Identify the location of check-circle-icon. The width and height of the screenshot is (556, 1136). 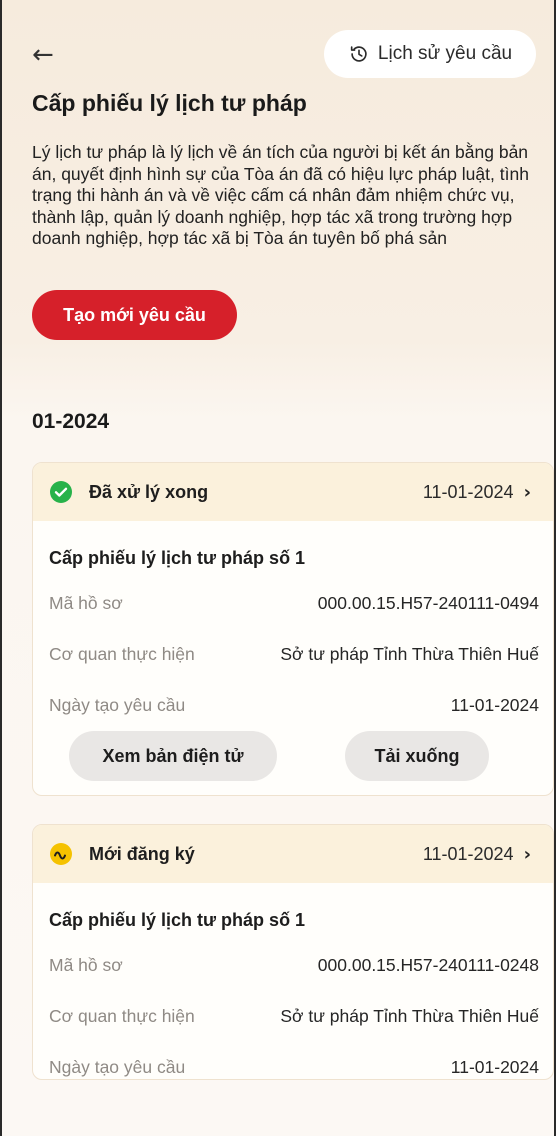
(61, 492).